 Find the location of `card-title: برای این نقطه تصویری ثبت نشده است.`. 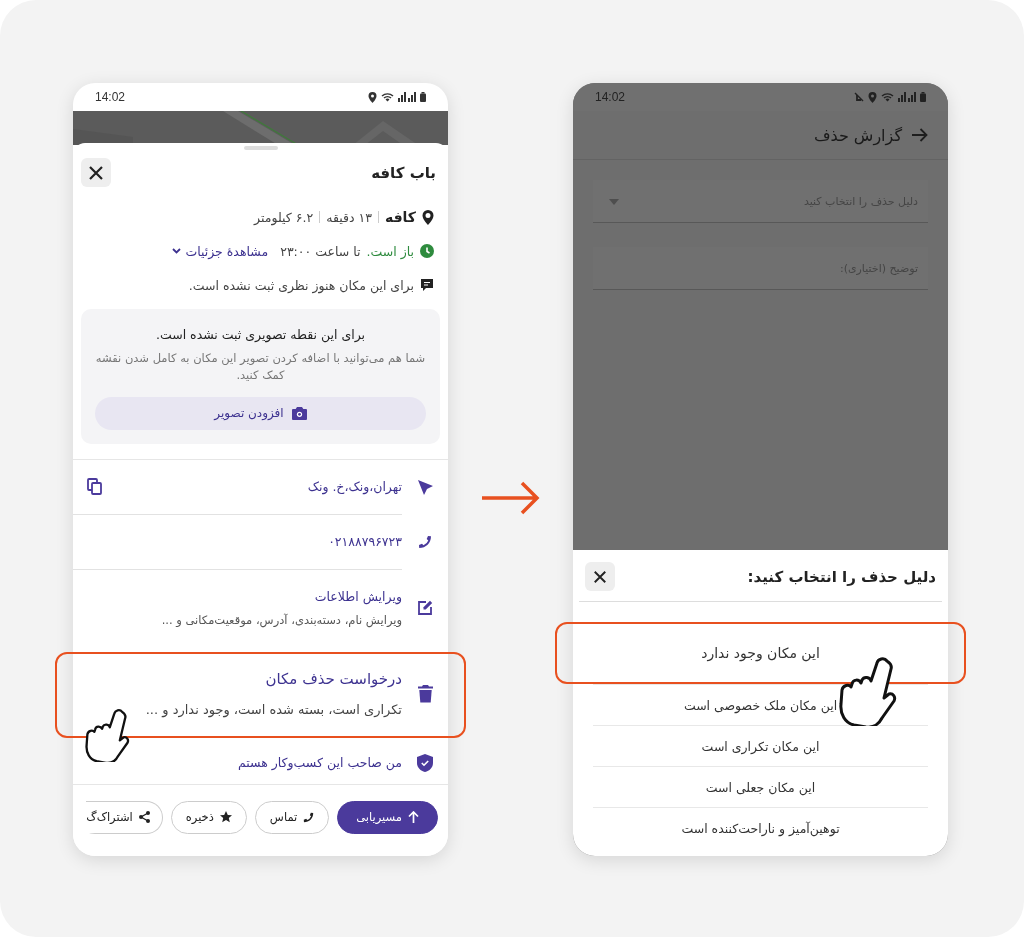

card-title: برای این نقطه تصویری ثبت نشده است. is located at coordinates (260, 334).